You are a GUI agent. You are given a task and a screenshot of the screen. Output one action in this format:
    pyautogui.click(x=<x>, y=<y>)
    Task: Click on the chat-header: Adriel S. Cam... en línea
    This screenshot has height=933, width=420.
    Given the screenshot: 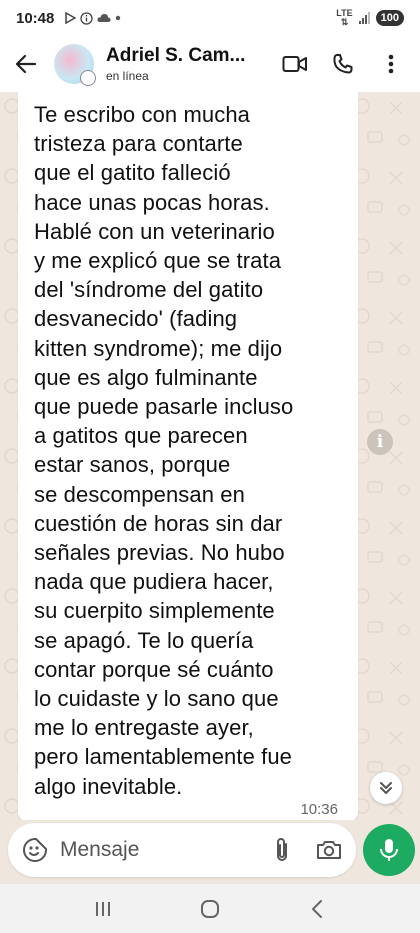 What is the action you would take?
    pyautogui.click(x=210, y=64)
    